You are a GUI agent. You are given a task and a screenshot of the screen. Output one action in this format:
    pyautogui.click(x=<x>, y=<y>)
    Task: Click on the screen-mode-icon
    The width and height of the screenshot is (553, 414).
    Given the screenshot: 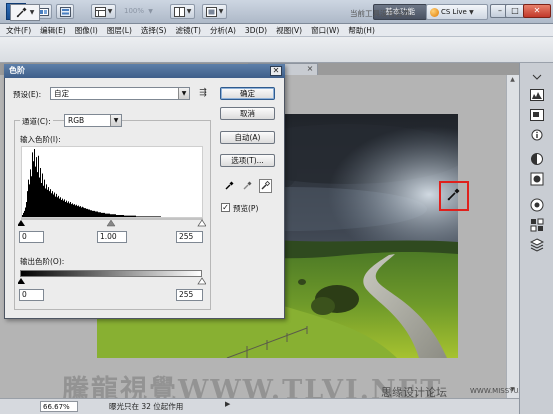 What is the action you would take?
    pyautogui.click(x=211, y=11)
    